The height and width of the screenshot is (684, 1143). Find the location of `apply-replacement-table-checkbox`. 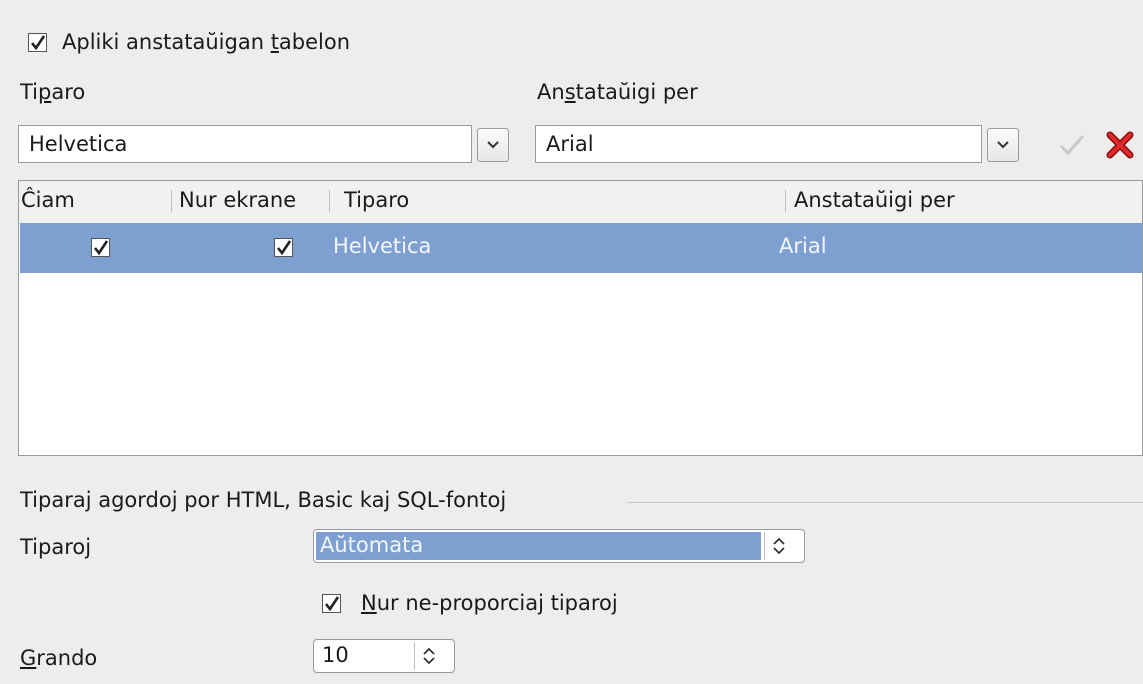

apply-replacement-table-checkbox is located at coordinates (37, 45).